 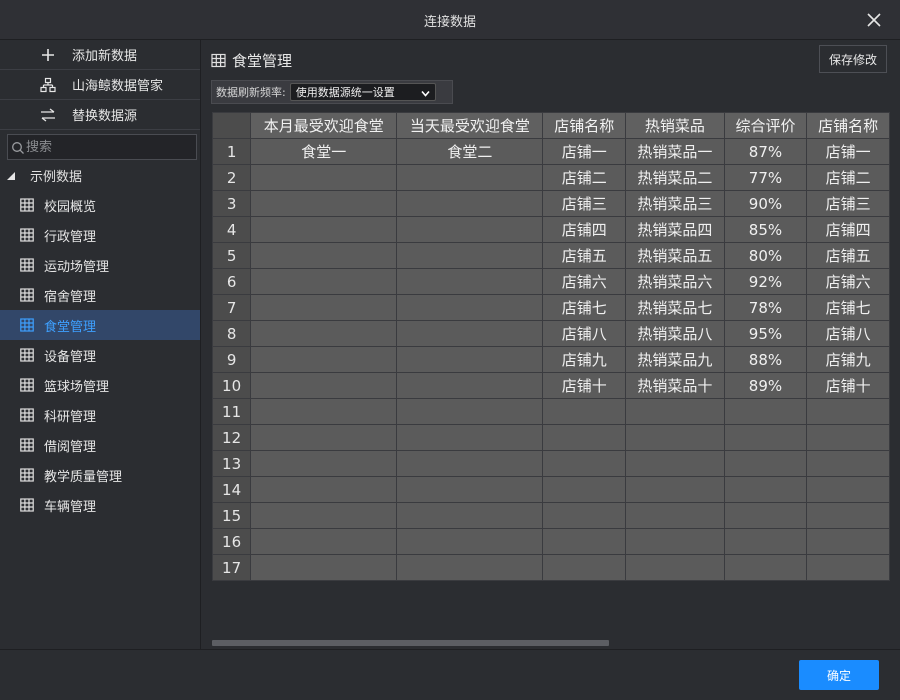 What do you see at coordinates (100, 55) in the screenshot?
I see `add-data-button: 添加新数据` at bounding box center [100, 55].